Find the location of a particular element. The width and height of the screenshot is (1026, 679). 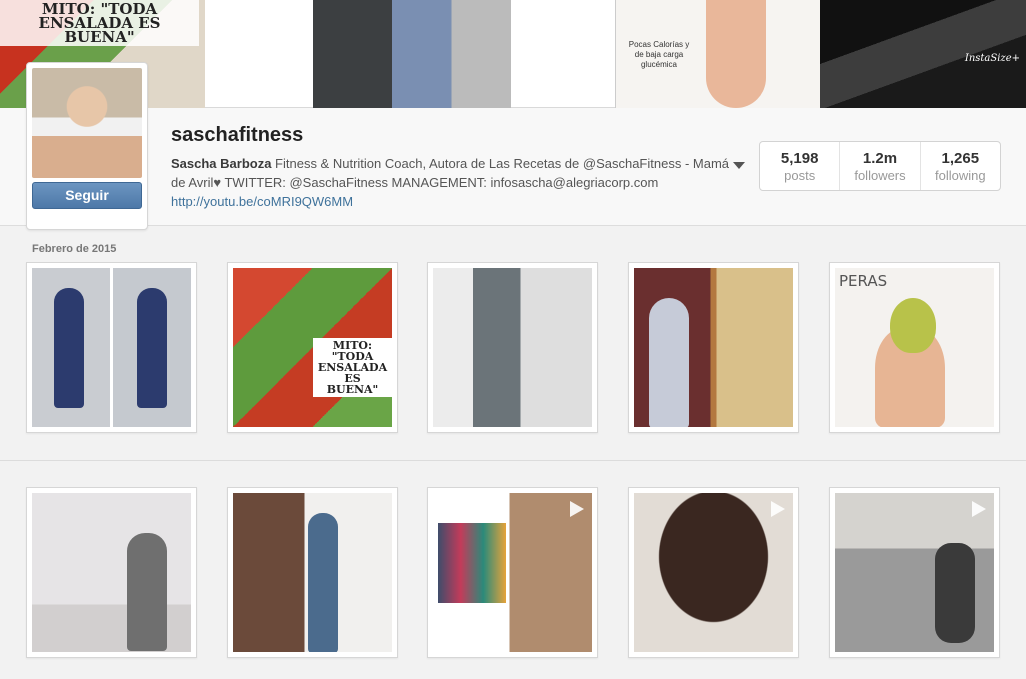

stat-following-label: following is located at coordinates (960, 175).